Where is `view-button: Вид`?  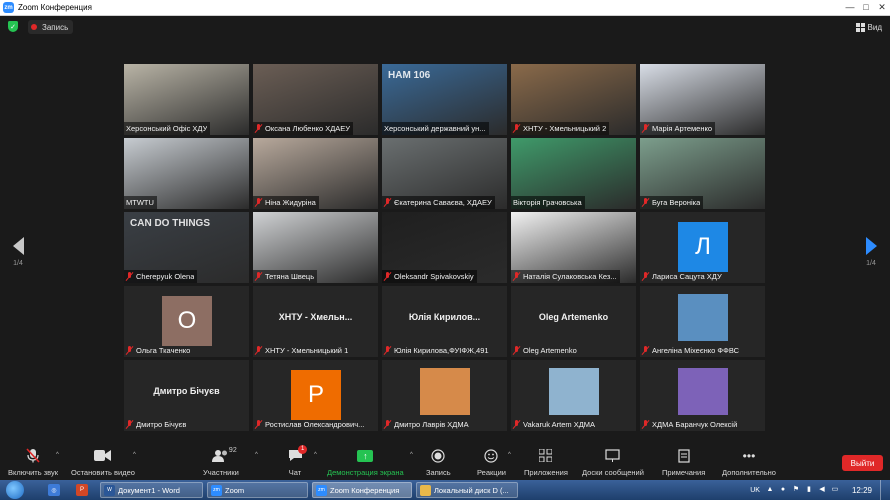 view-button: Вид is located at coordinates (868, 27).